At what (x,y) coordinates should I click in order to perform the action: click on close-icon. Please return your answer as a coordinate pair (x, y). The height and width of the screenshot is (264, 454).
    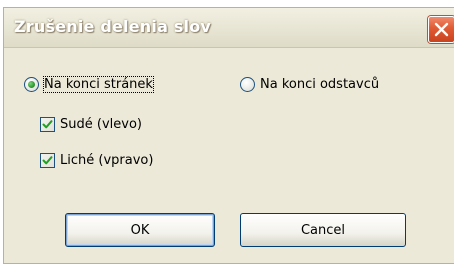
    Looking at the image, I should click on (441, 29).